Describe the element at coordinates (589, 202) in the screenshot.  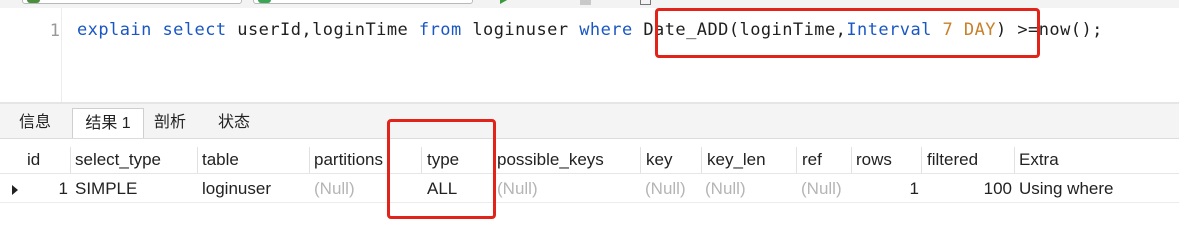
I see `row-divider` at that location.